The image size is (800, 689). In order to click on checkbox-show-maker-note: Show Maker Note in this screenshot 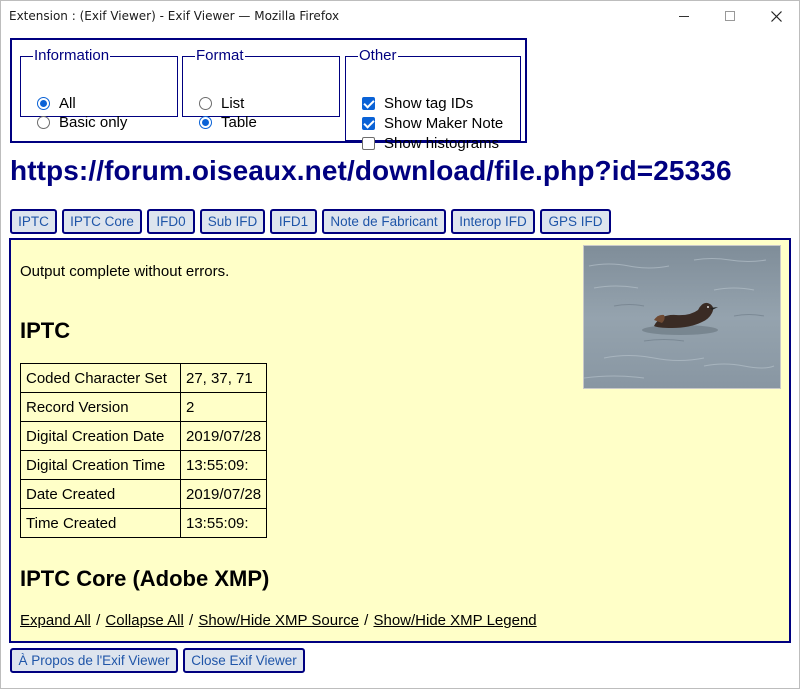, I will do `click(432, 123)`.